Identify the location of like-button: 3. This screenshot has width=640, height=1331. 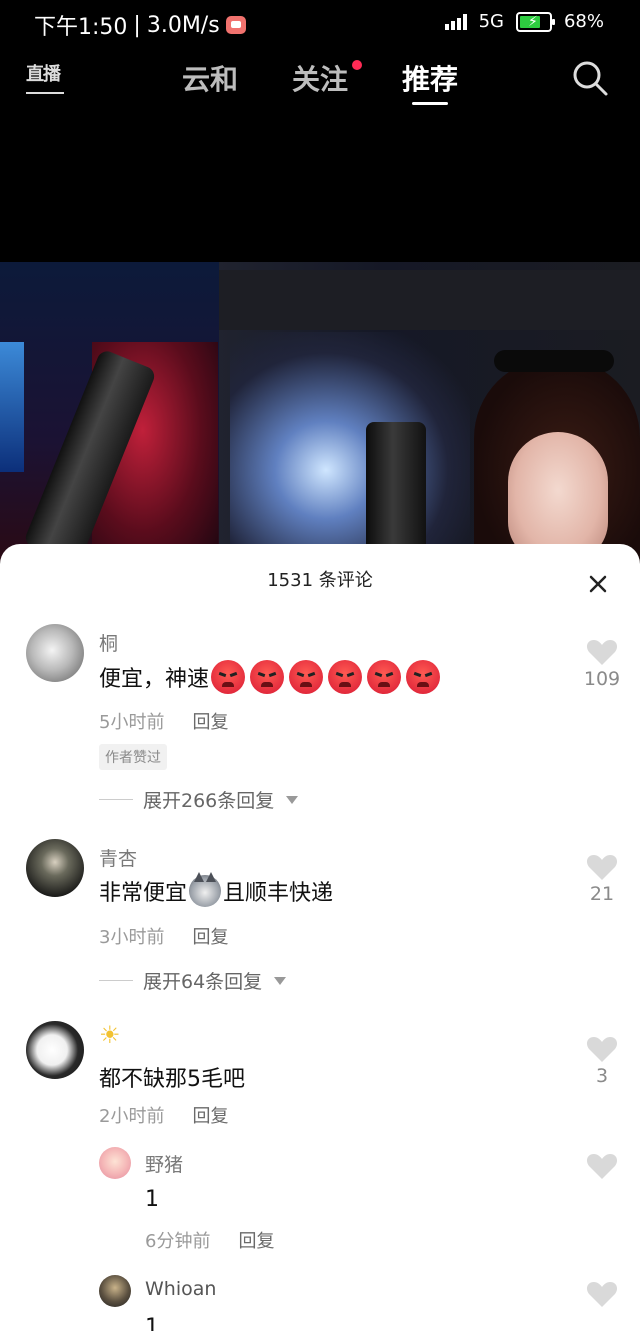
(602, 1061).